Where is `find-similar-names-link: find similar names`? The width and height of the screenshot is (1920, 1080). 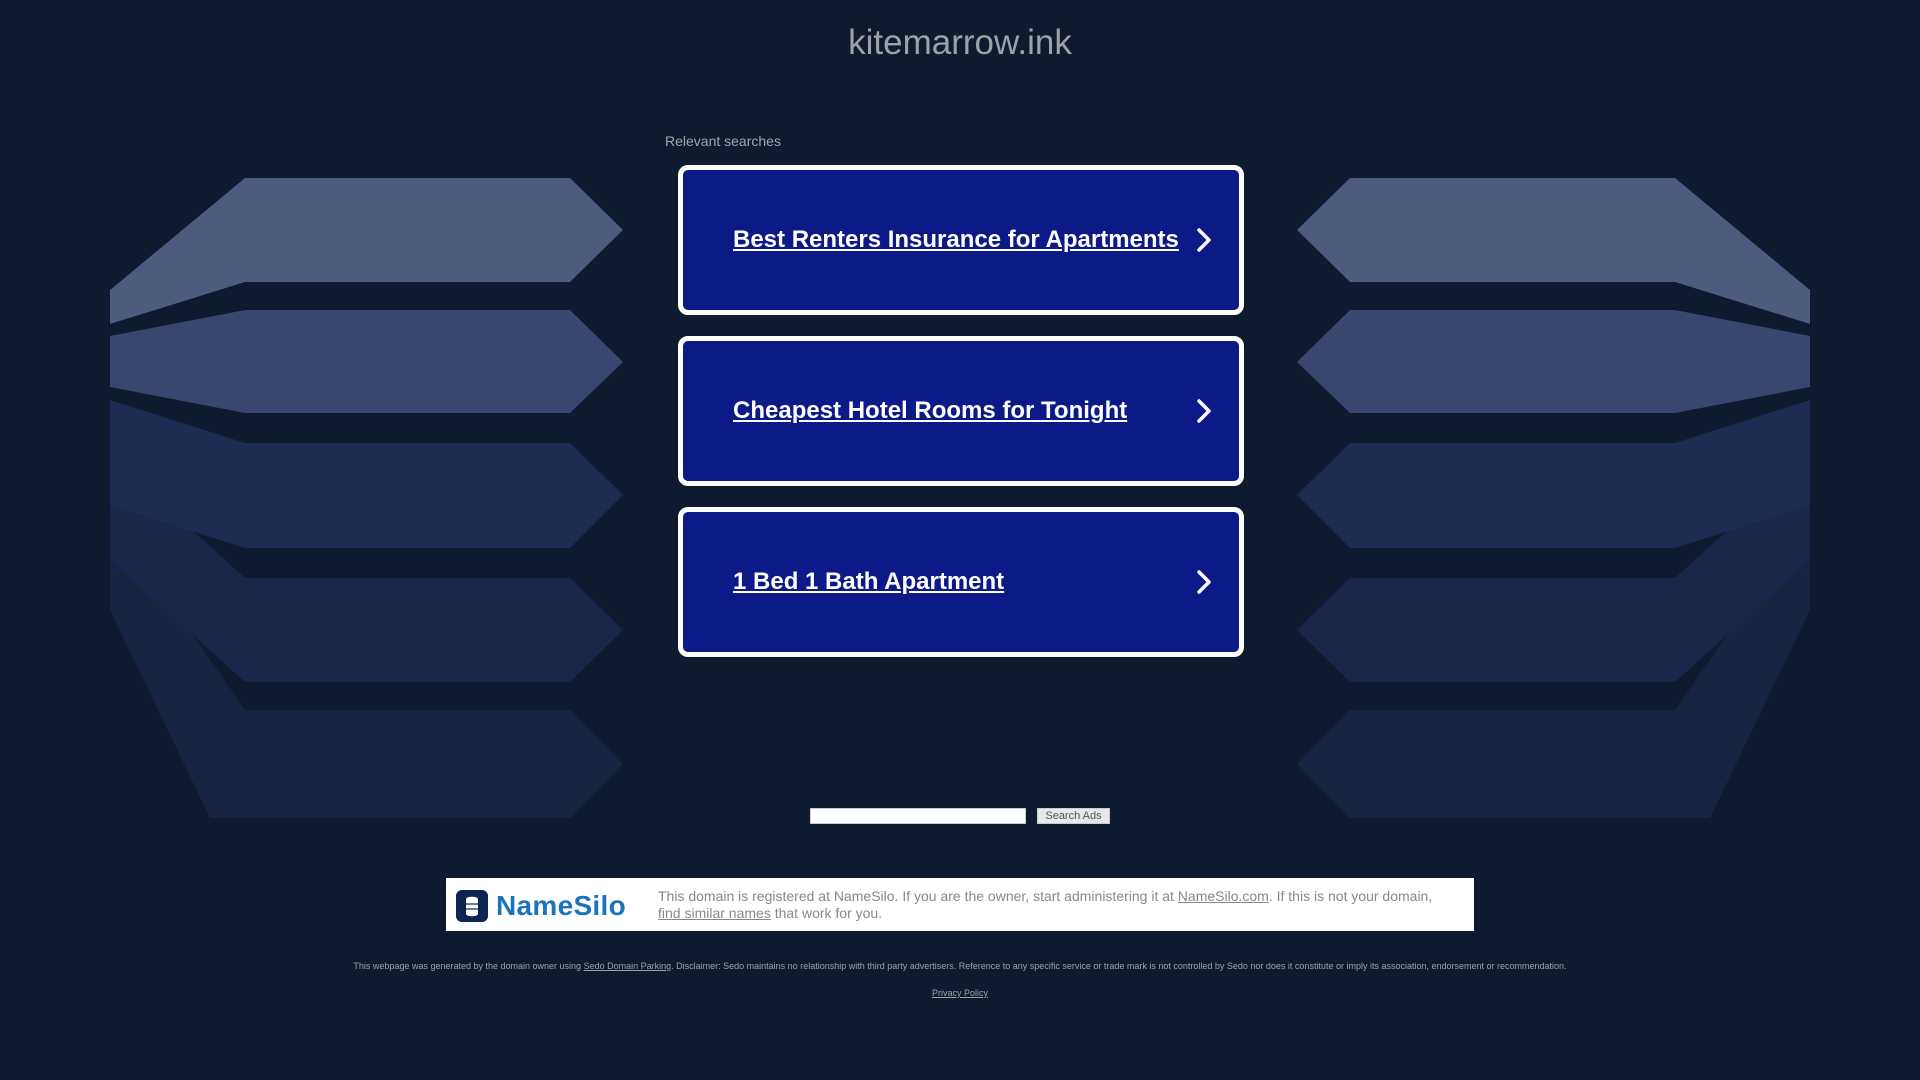
find-similar-names-link: find similar names is located at coordinates (714, 913).